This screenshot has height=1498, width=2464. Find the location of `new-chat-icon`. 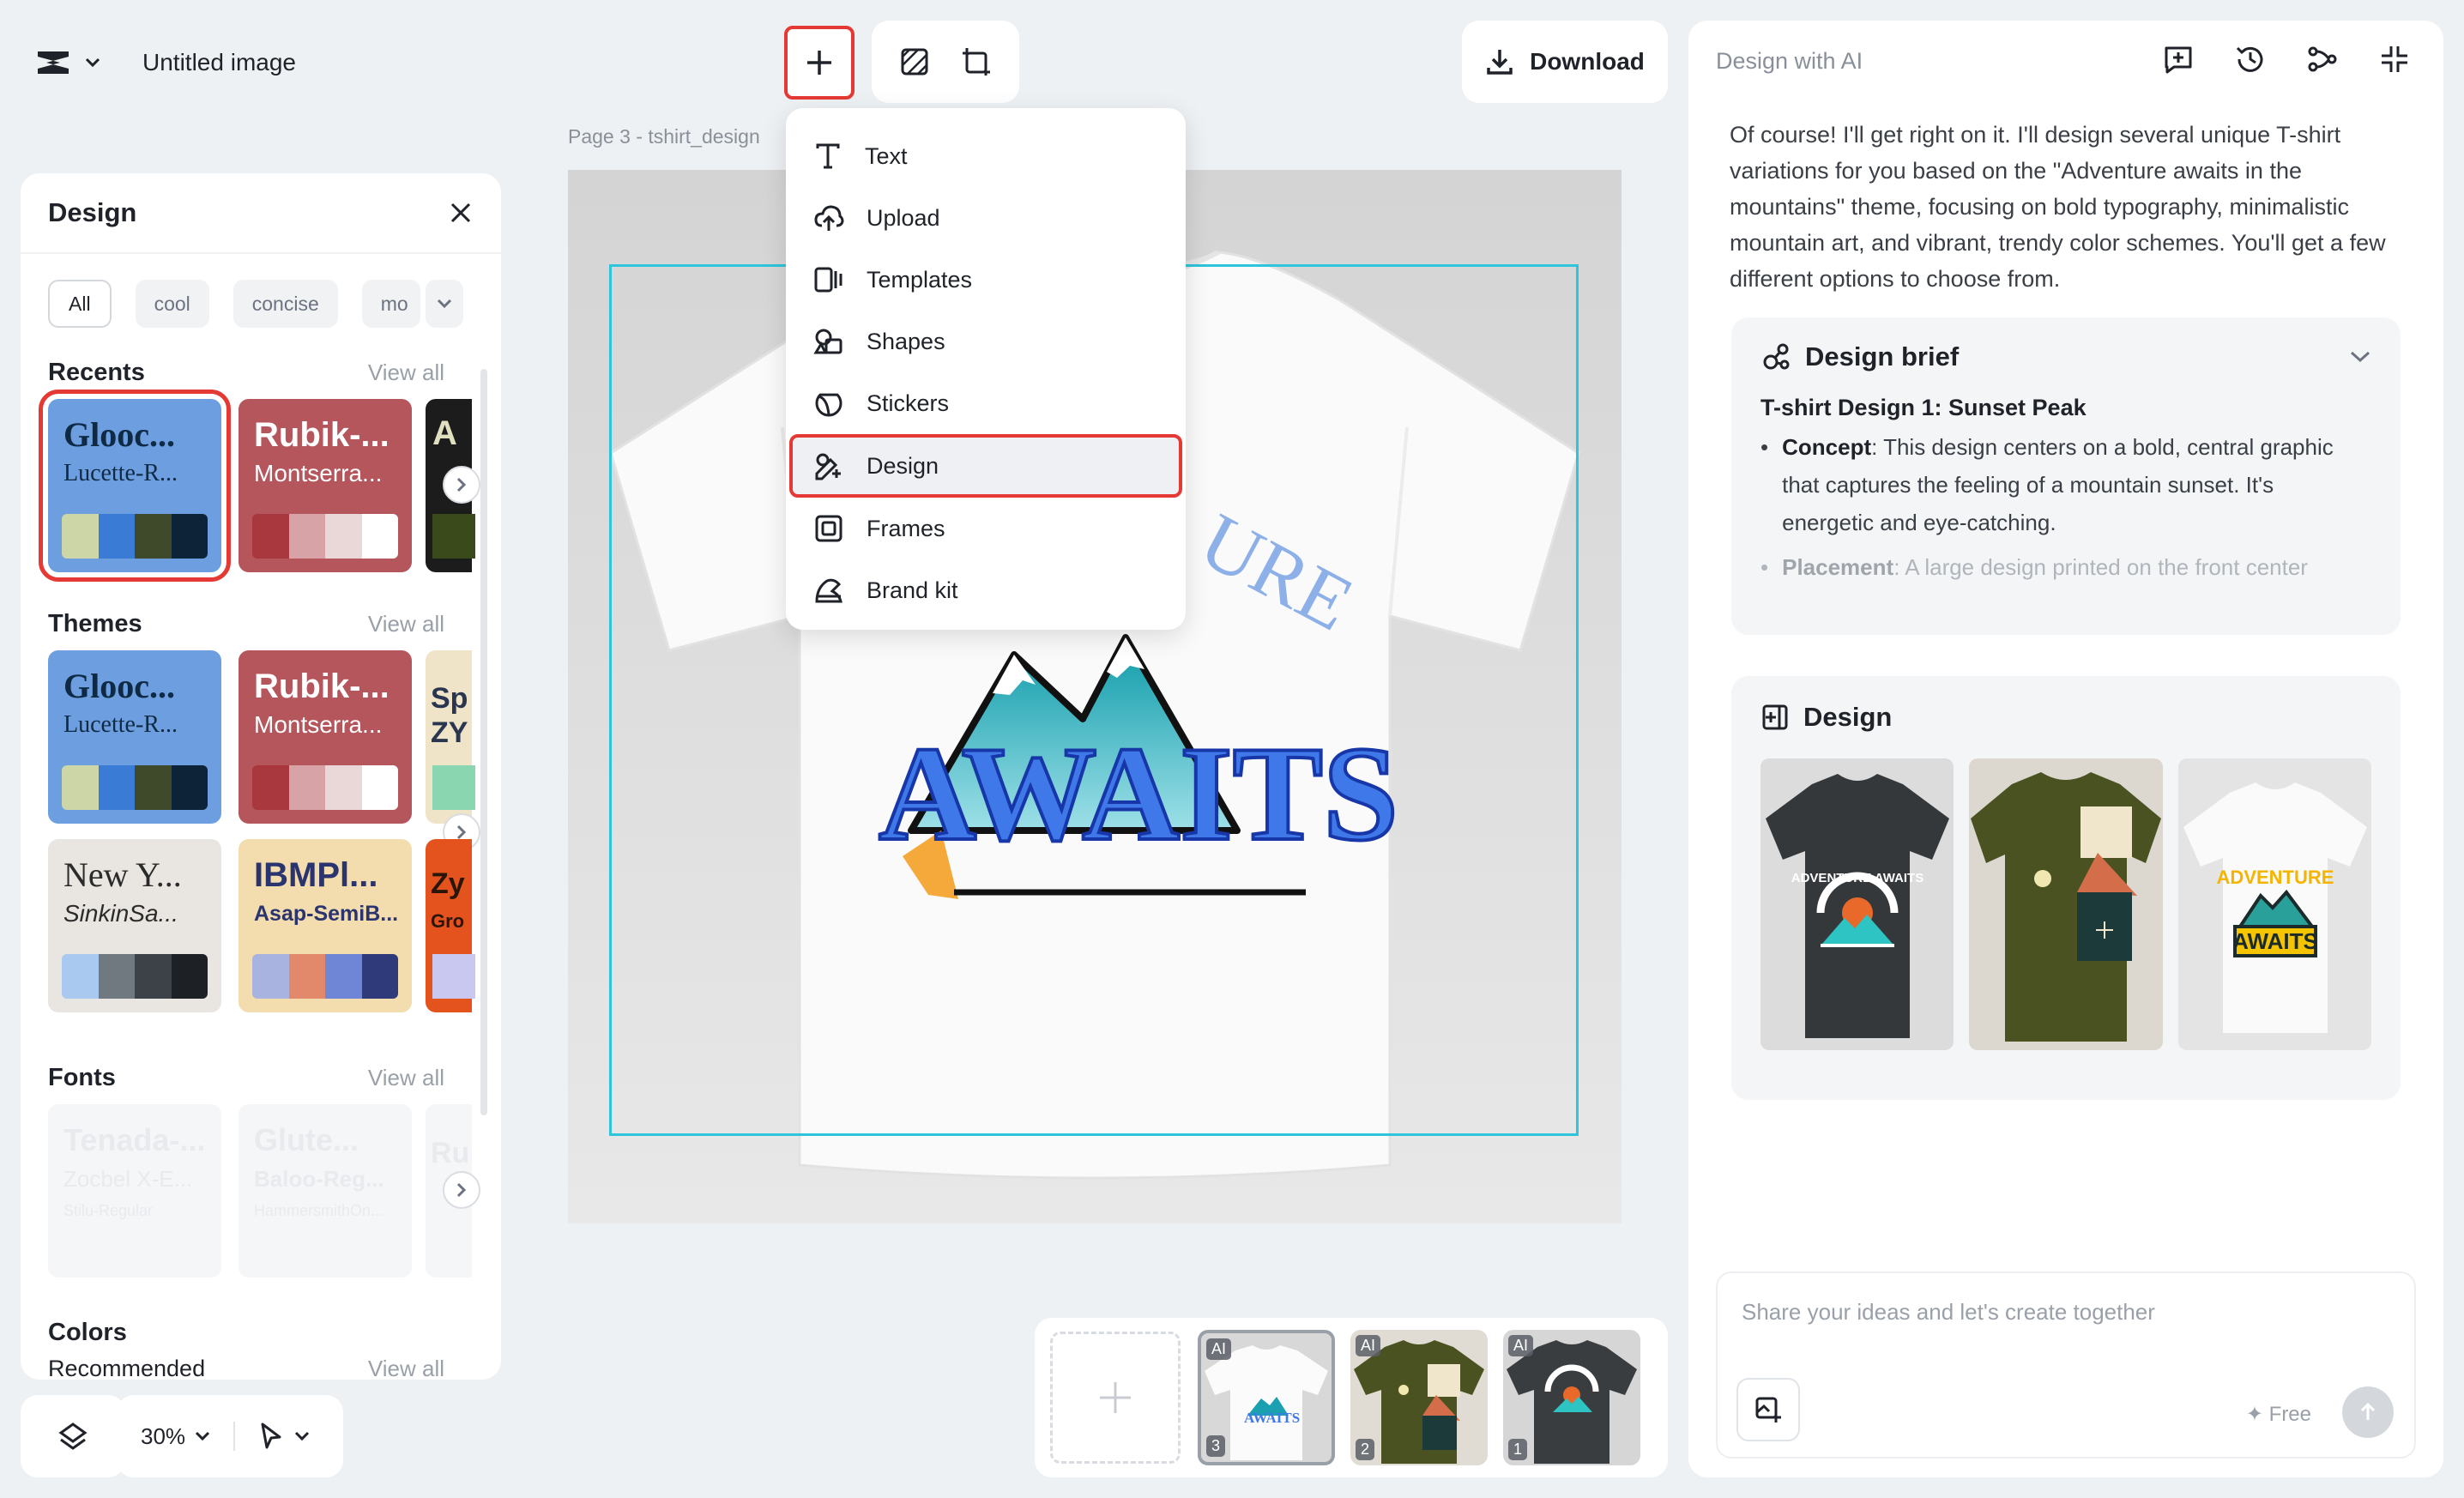

new-chat-icon is located at coordinates (2178, 59).